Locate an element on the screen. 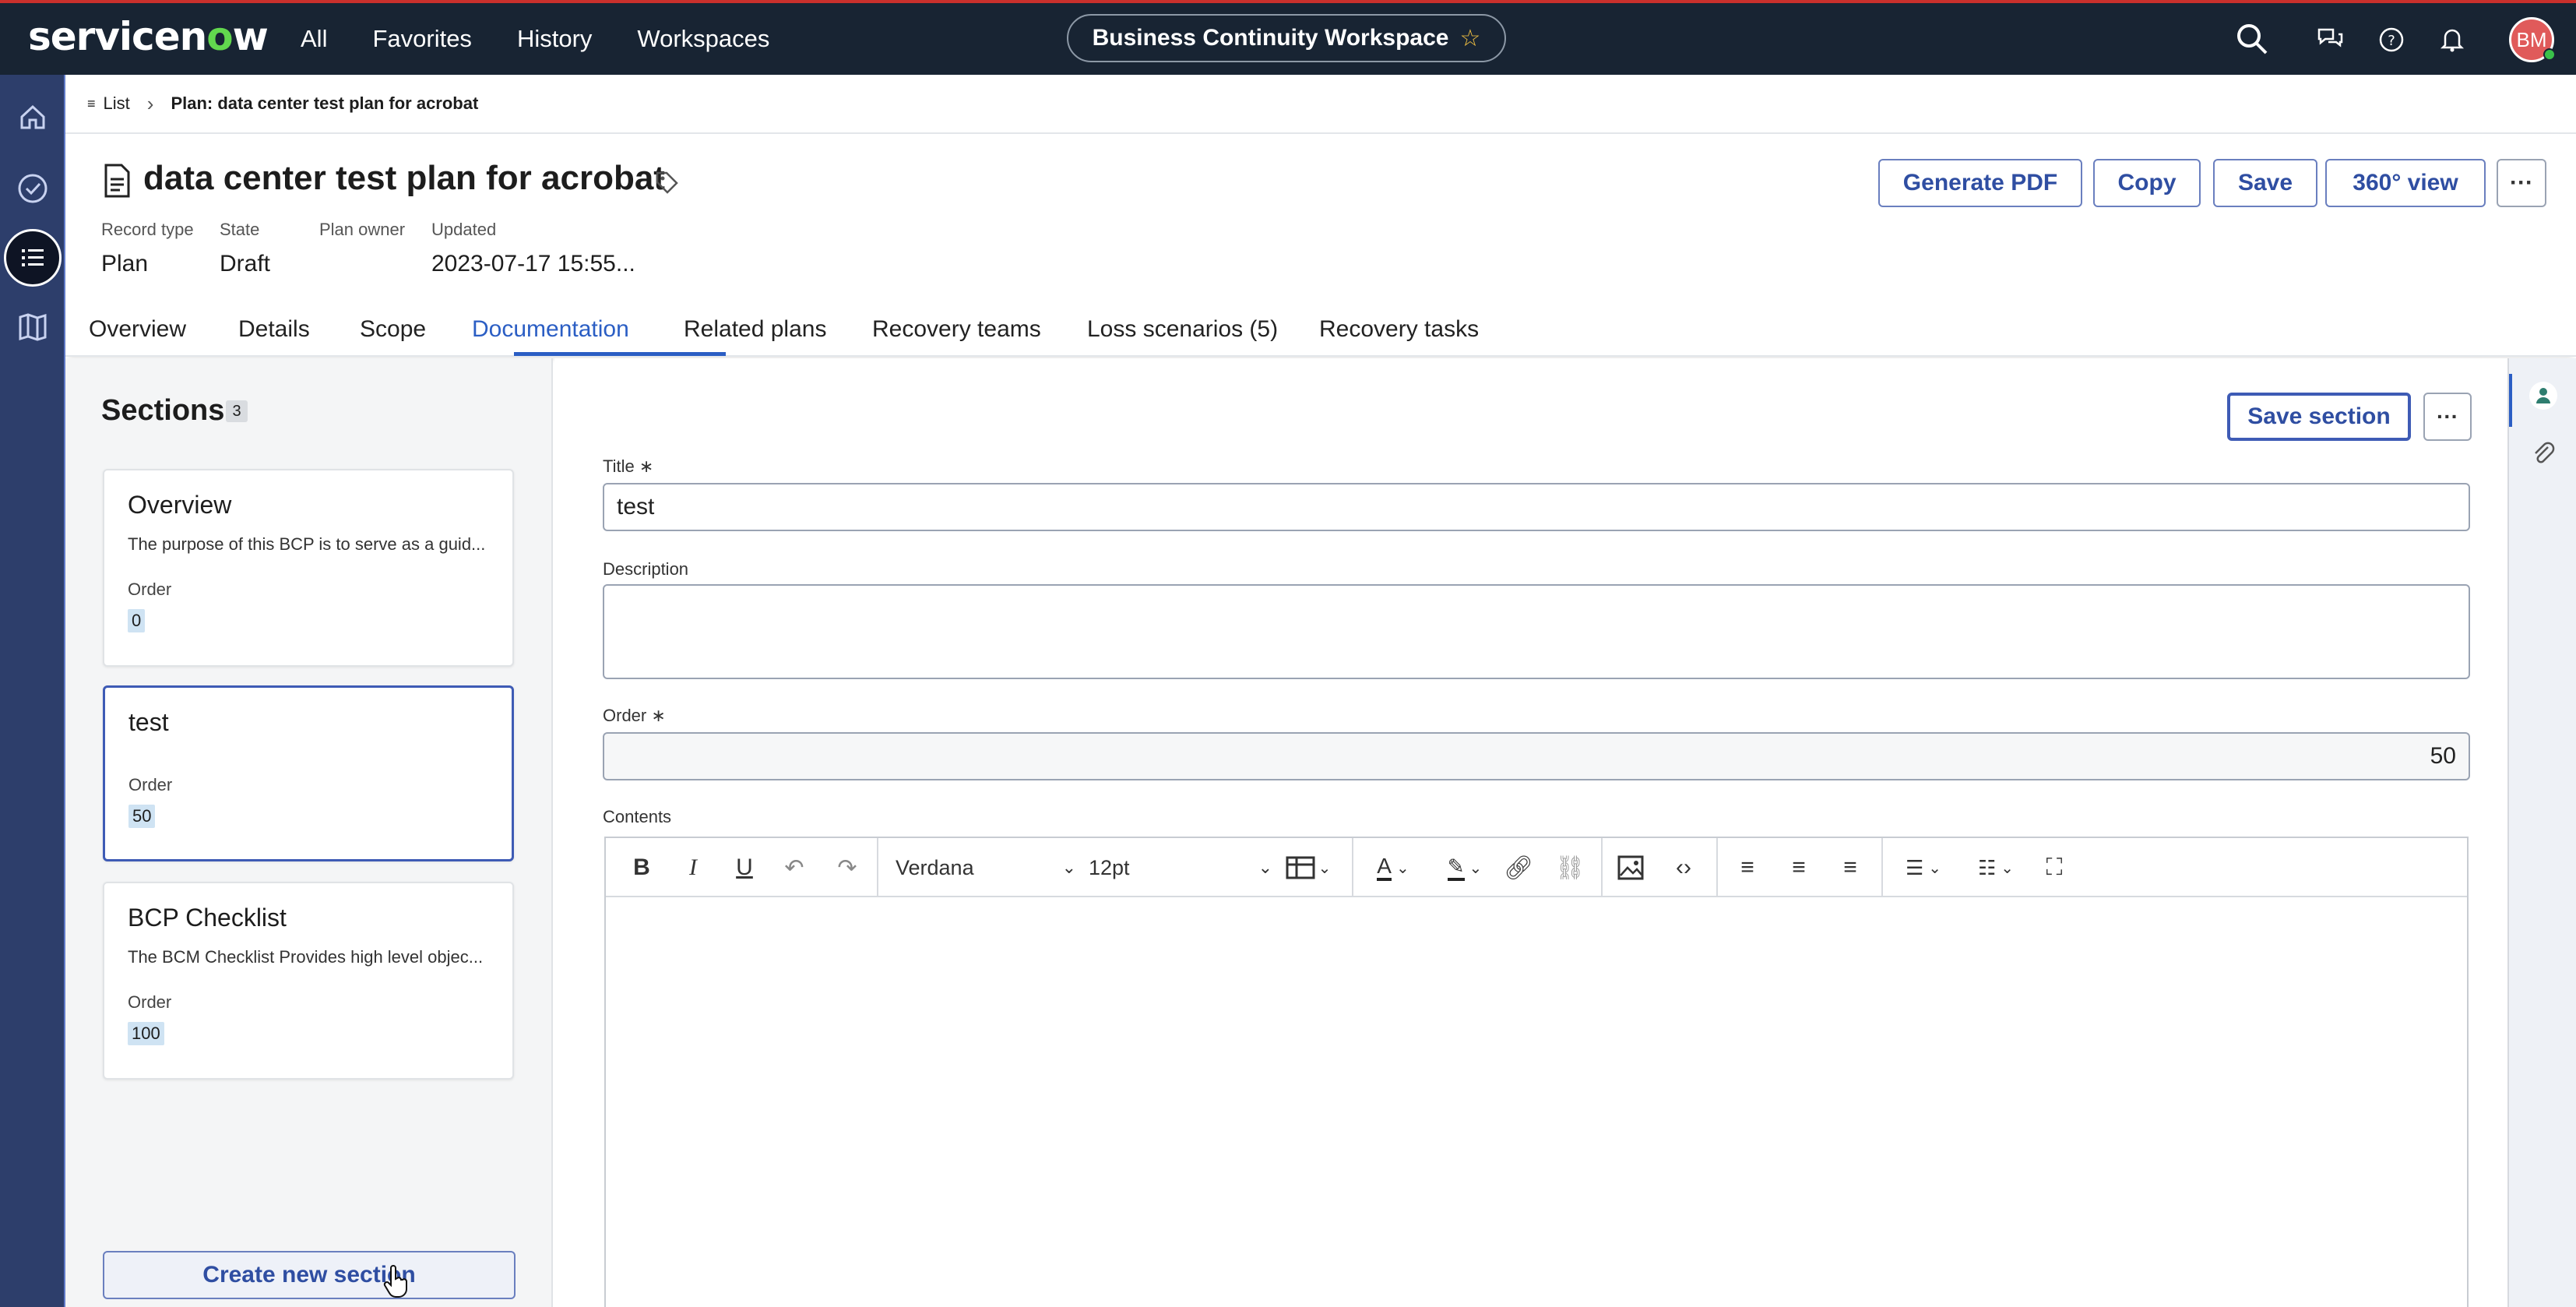 The height and width of the screenshot is (1307, 2576). workspace-selector: Business Continuity Workspace ☆ is located at coordinates (1286, 38).